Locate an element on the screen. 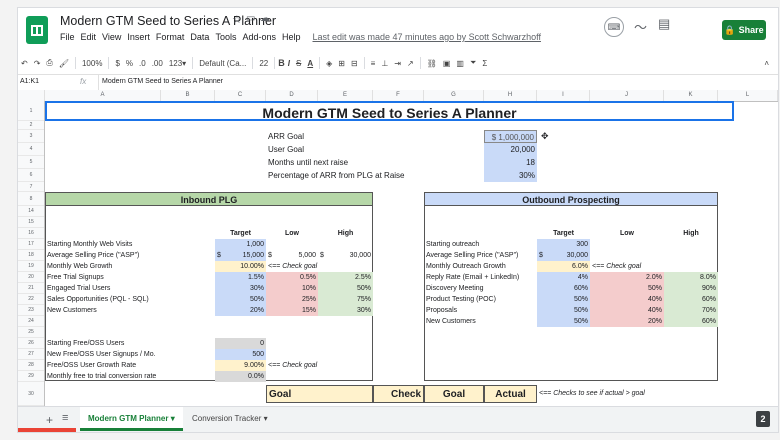 The width and height of the screenshot is (780, 440). row-header: 7 is located at coordinates (31, 187).